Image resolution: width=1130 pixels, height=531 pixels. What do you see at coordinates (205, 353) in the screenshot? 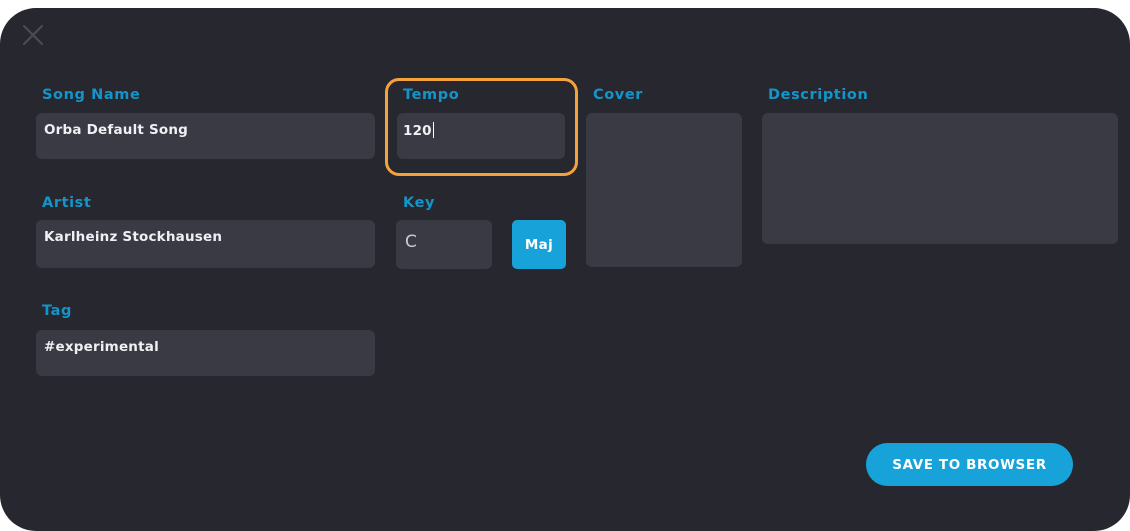
I see `tag-input: #experimental` at bounding box center [205, 353].